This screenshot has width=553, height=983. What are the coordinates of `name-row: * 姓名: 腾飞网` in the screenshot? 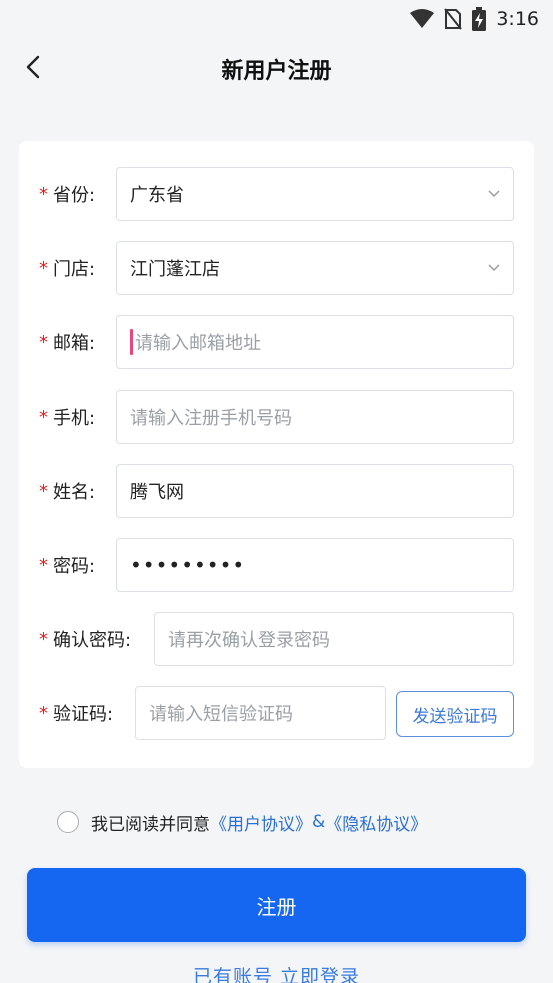 It's located at (276, 491).